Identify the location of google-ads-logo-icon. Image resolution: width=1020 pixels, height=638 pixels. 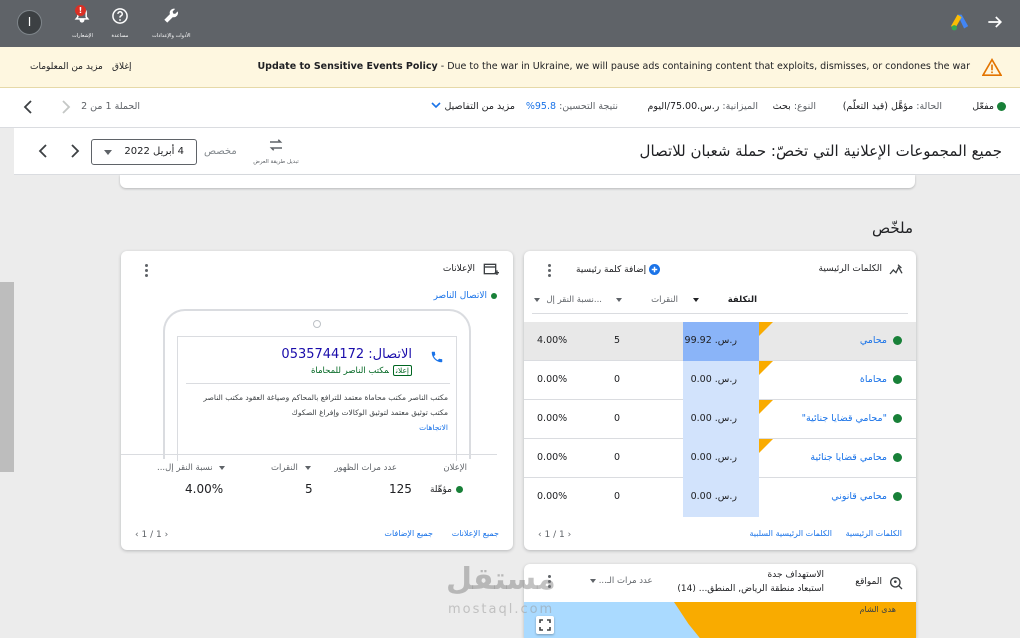
(960, 22).